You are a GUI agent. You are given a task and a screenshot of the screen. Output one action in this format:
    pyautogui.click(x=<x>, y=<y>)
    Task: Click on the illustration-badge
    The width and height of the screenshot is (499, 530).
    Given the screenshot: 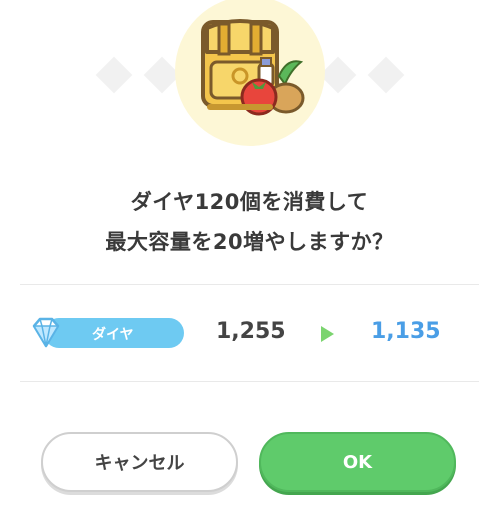 What is the action you would take?
    pyautogui.click(x=250, y=73)
    